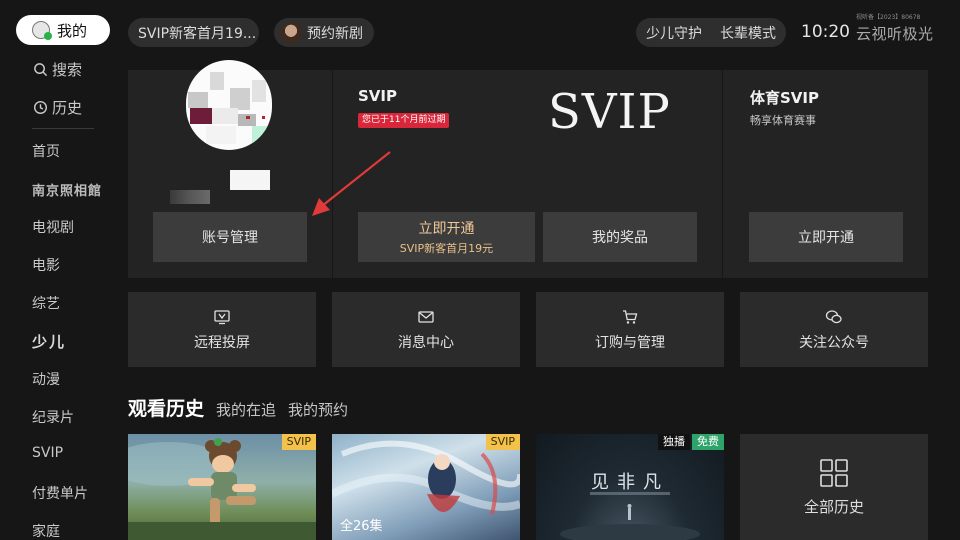 The width and height of the screenshot is (960, 540). What do you see at coordinates (630, 329) in the screenshot?
I see `order-manage-button: 订购与管理` at bounding box center [630, 329].